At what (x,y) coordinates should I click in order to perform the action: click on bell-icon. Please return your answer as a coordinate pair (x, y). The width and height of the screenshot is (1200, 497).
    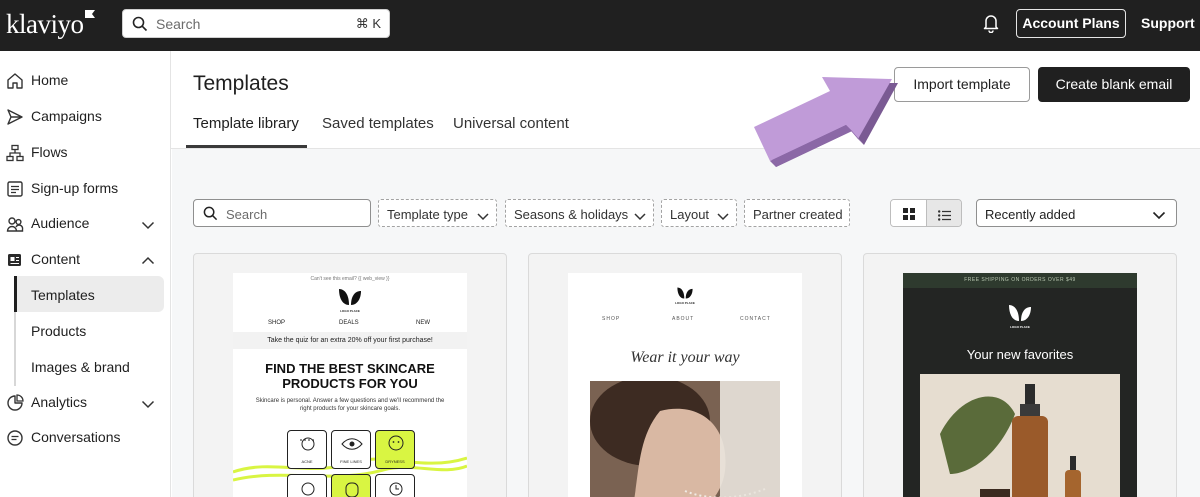
    Looking at the image, I should click on (991, 25).